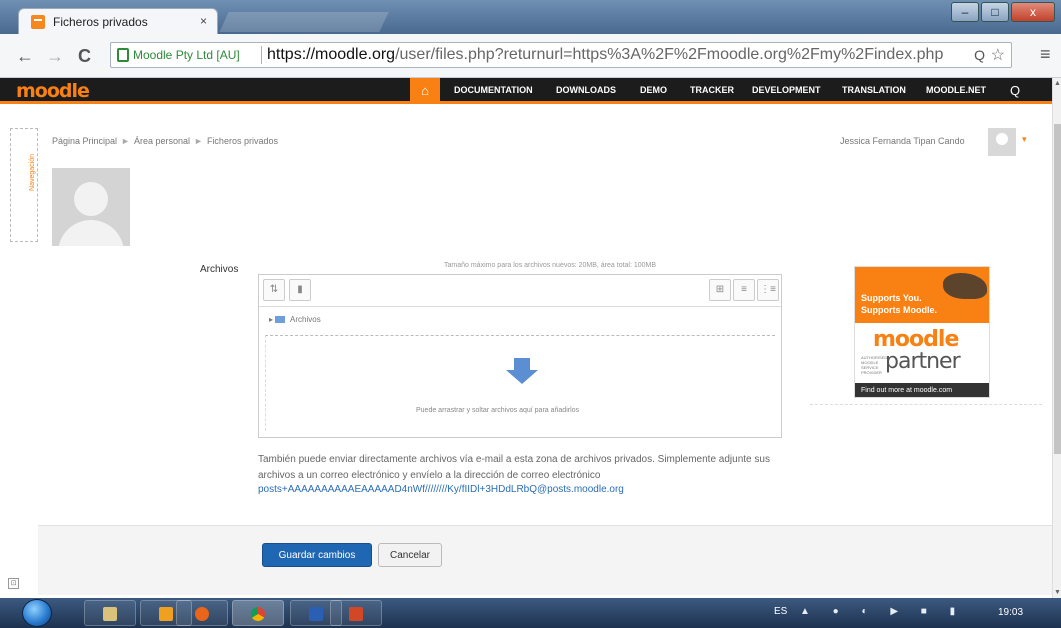 Image resolution: width=1061 pixels, height=628 pixels. Describe the element at coordinates (586, 90) in the screenshot. I see `nav-downloads: DOWNLOADS` at that location.